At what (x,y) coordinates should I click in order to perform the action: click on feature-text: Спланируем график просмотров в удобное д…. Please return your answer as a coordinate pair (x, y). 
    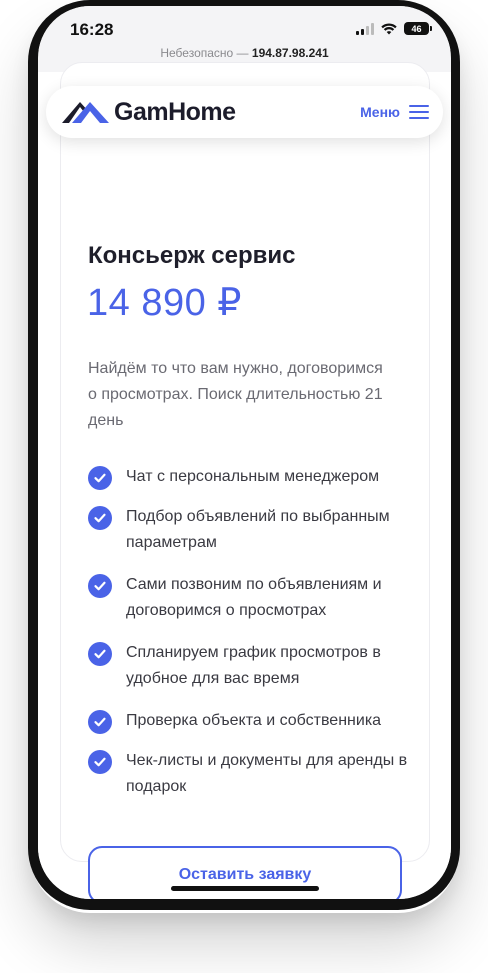
    Looking at the image, I should click on (253, 665).